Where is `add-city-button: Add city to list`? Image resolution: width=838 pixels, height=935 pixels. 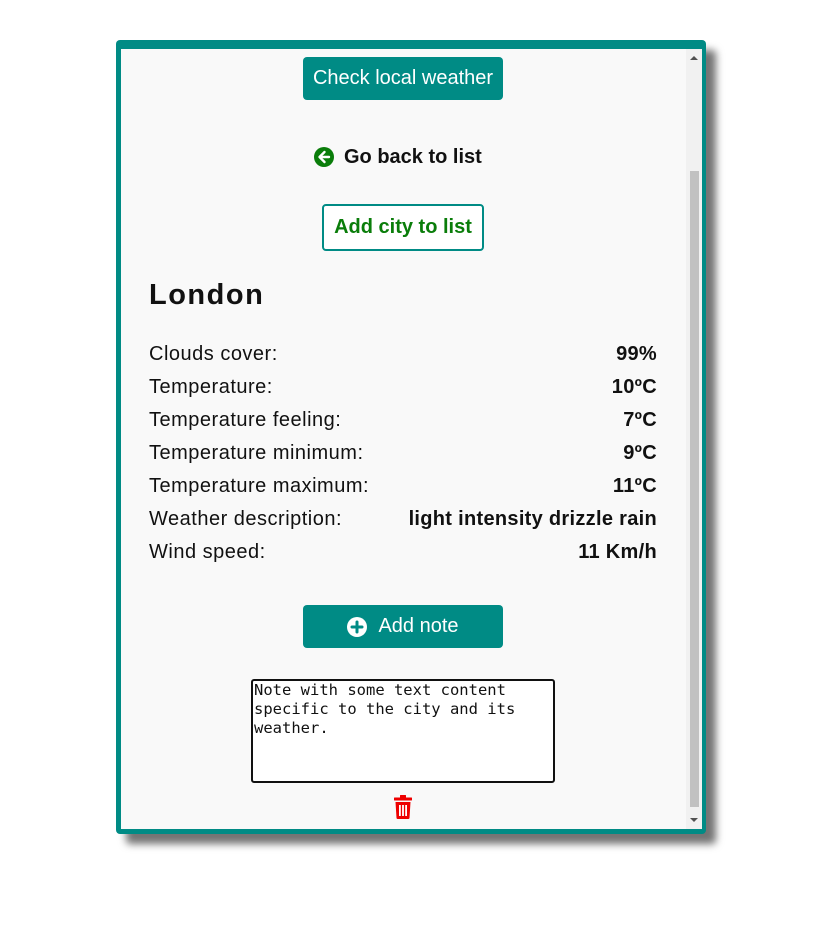 add-city-button: Add city to list is located at coordinates (403, 227).